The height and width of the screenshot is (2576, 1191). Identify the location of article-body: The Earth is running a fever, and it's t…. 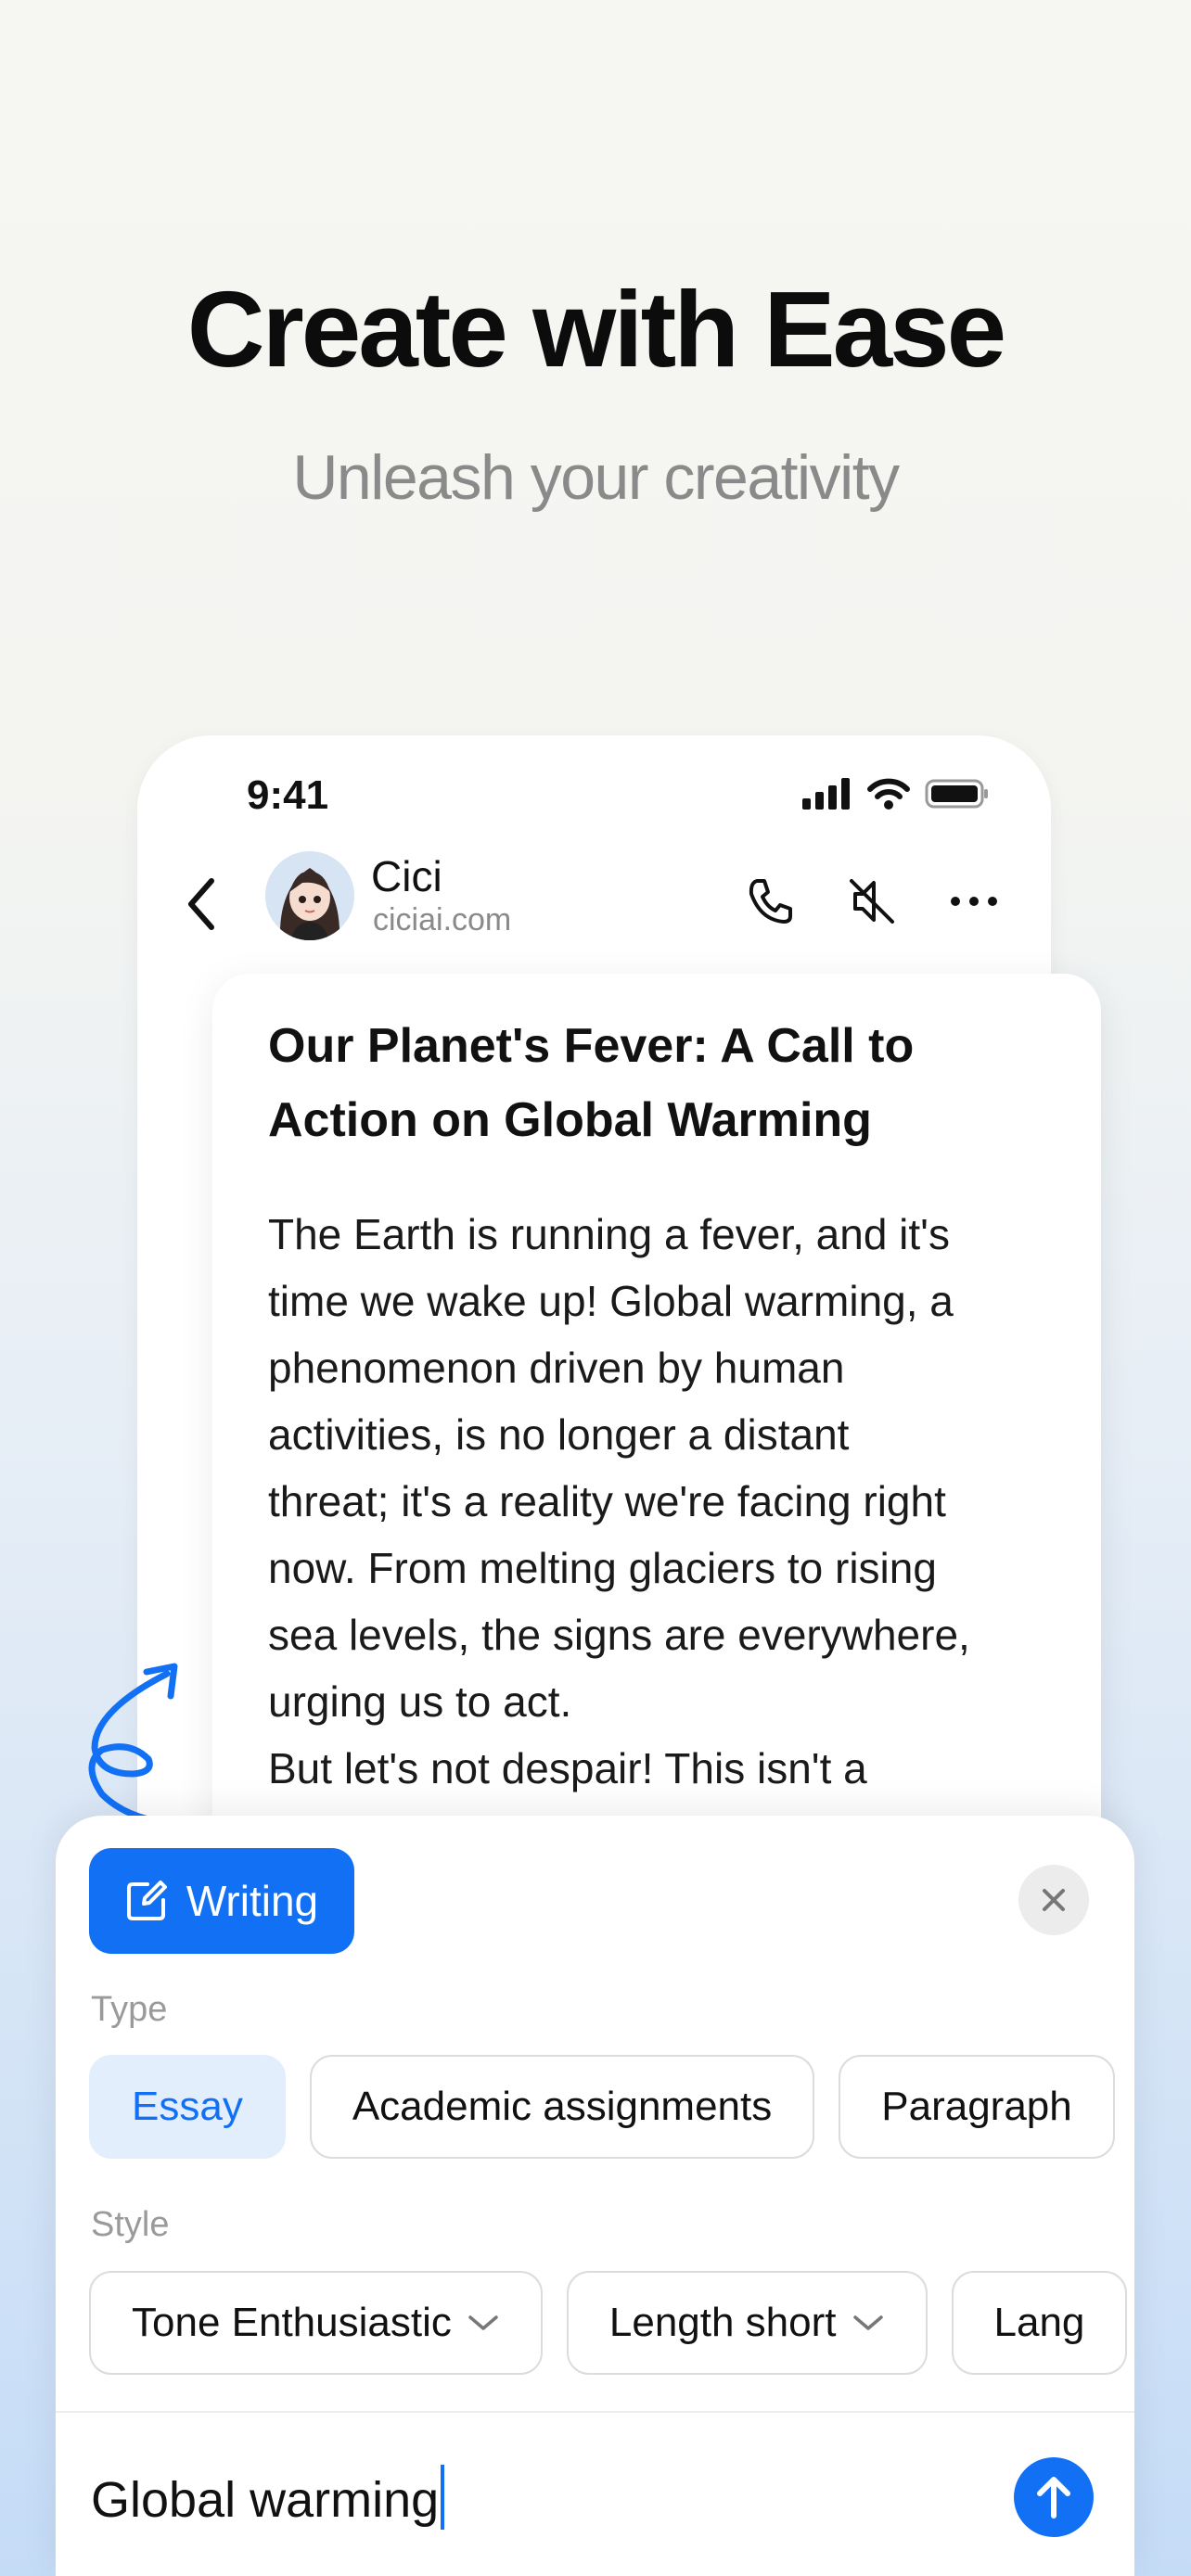
(619, 1501).